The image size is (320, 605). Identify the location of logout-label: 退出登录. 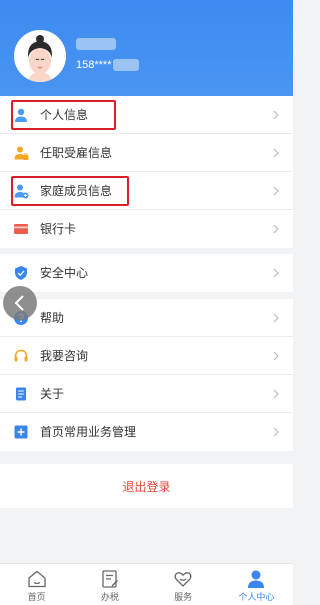
(146, 486).